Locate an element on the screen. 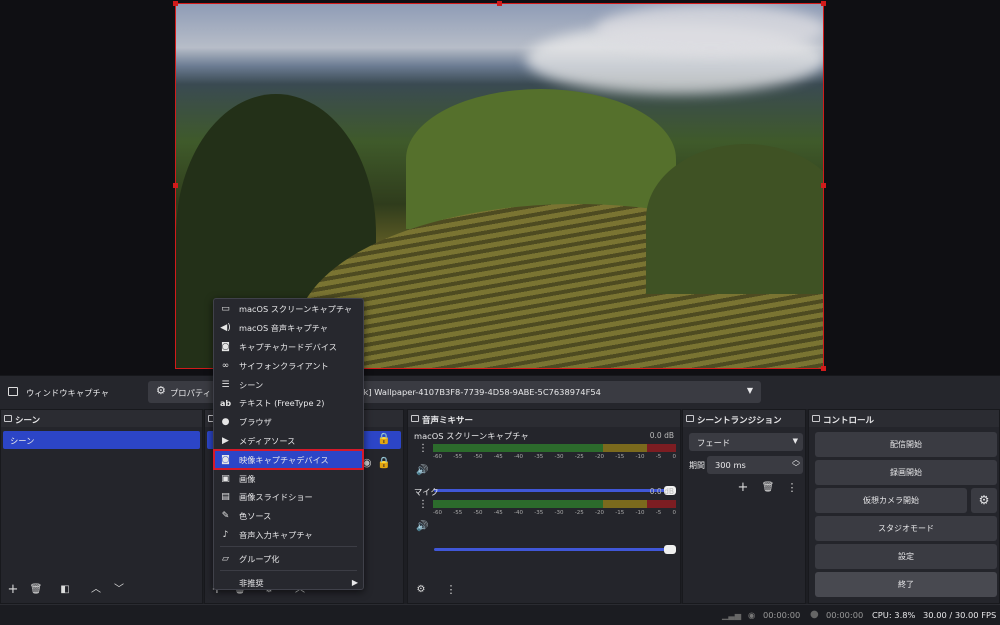  meter-scale: -60 -55 -50 -45 -40 -35 -30 -25 -20 -15 -10 -5 0 is located at coordinates (554, 513).